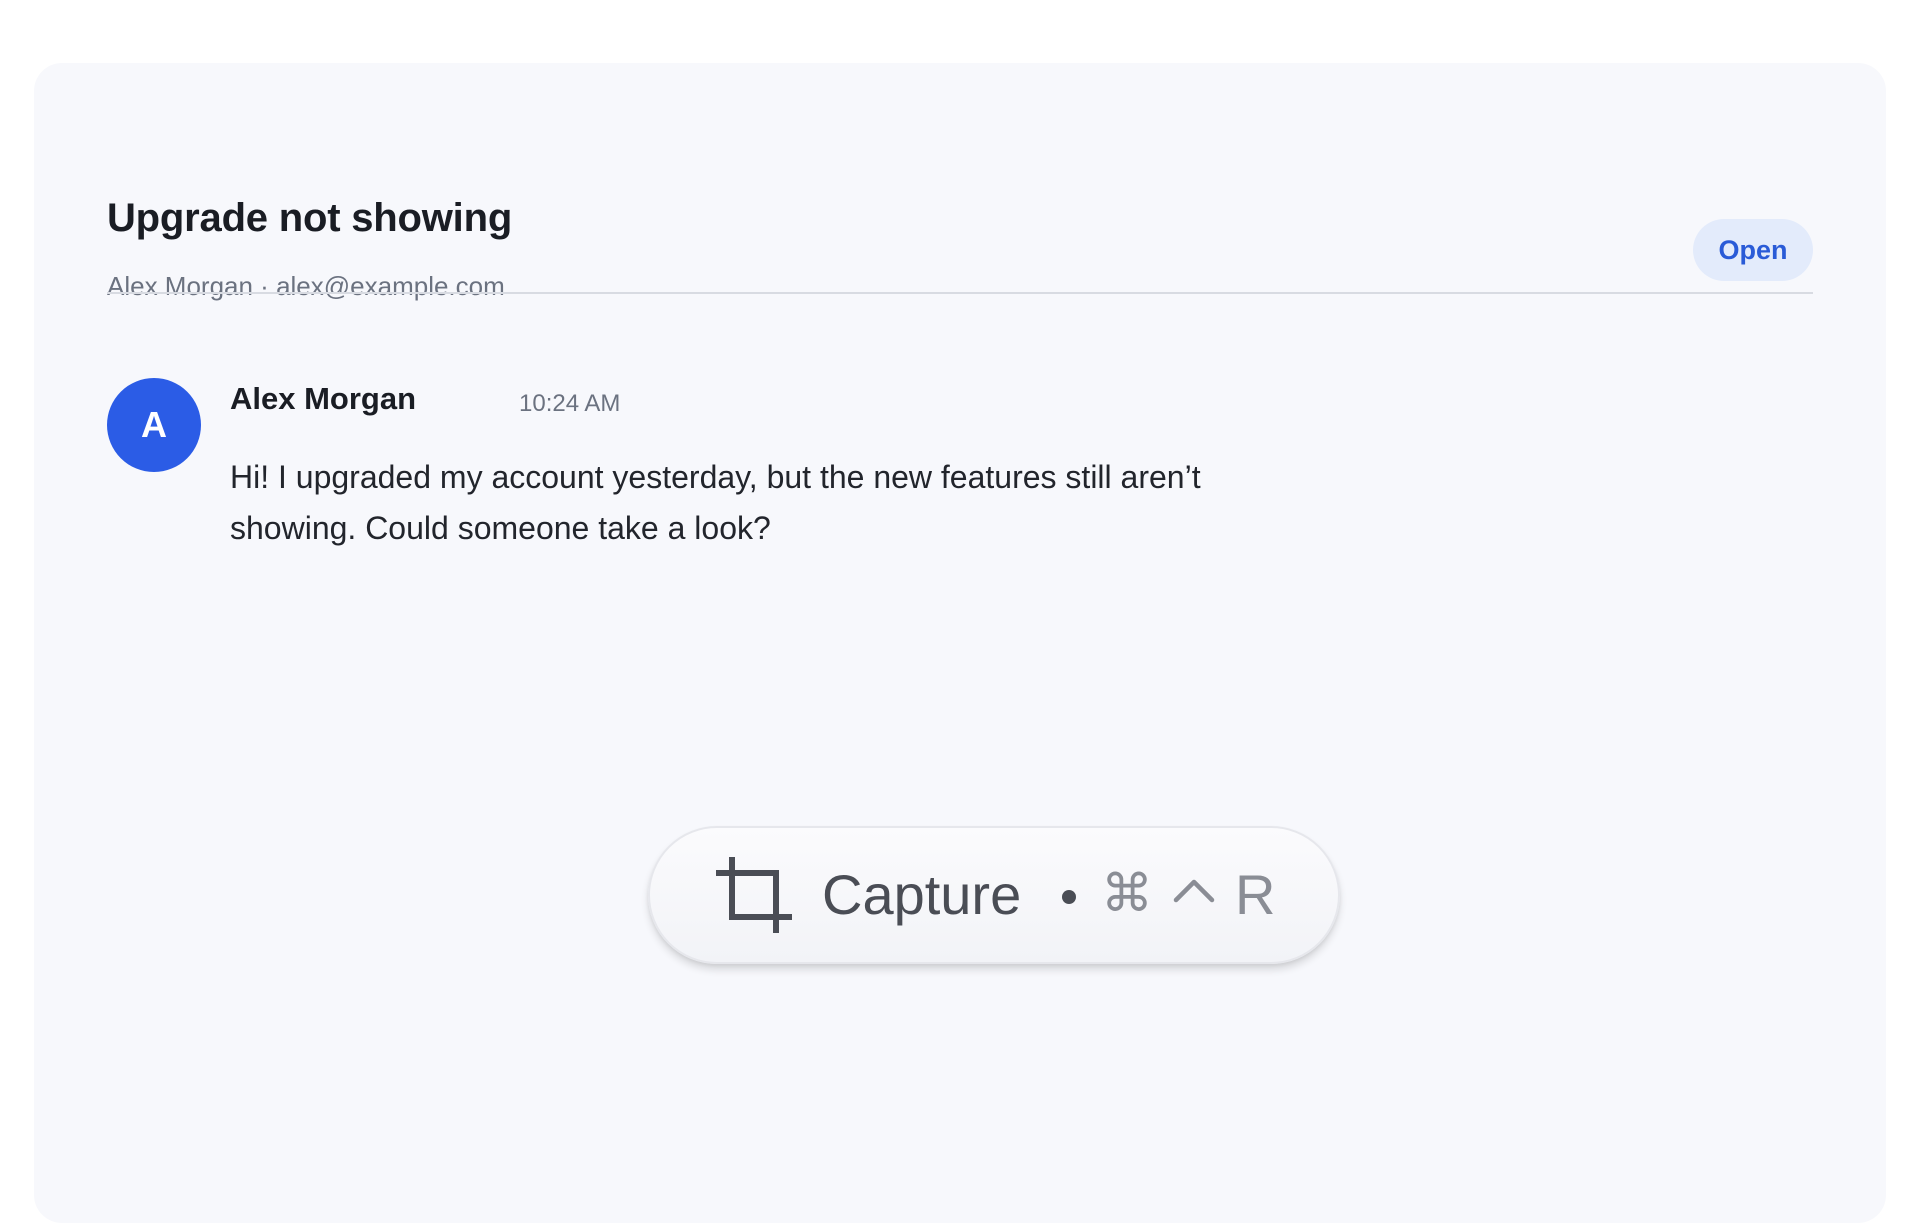 This screenshot has height=1223, width=1920. Describe the element at coordinates (310, 218) in the screenshot. I see `ticket-title: Upgrade not showing` at that location.